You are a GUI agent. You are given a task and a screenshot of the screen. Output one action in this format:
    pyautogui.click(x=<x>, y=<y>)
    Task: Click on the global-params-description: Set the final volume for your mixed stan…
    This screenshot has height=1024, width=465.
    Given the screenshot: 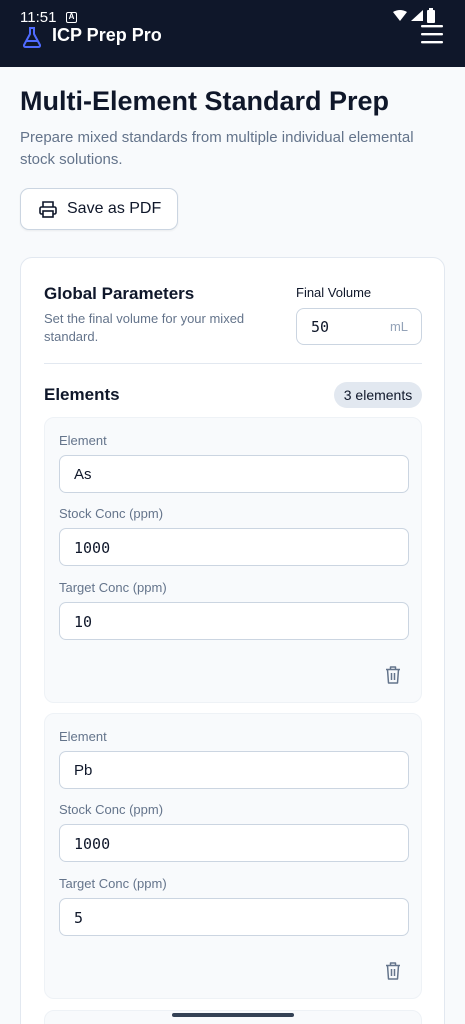 What is the action you would take?
    pyautogui.click(x=144, y=327)
    